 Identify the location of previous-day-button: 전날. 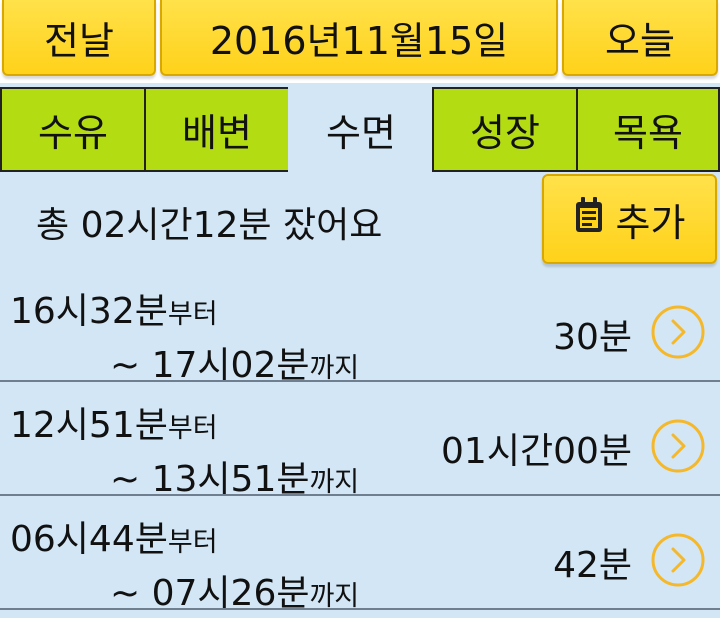
(79, 38).